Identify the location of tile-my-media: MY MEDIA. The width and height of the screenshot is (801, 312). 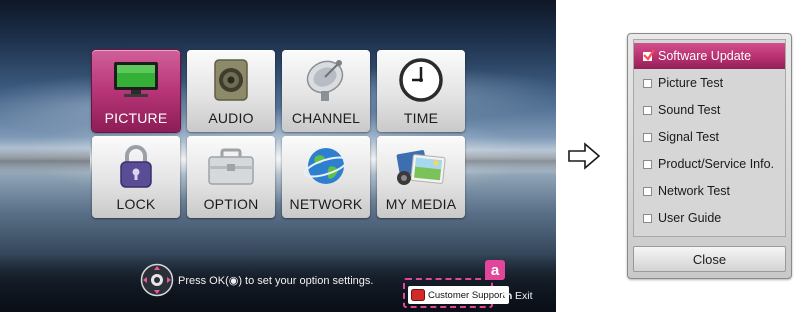
(421, 177).